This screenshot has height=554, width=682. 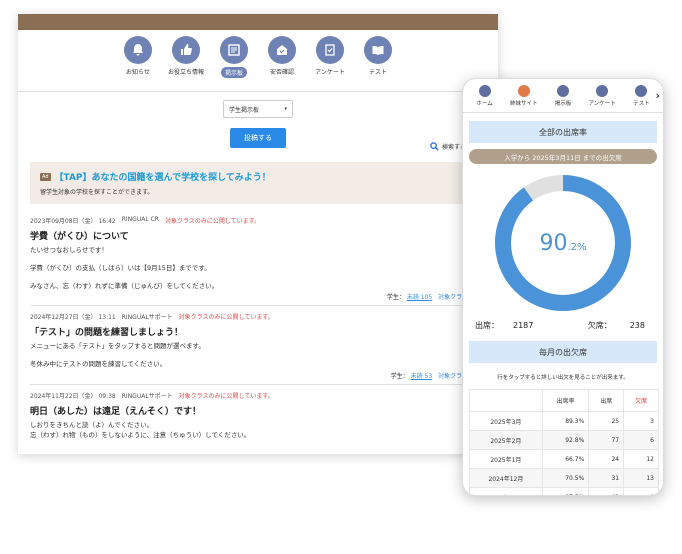 I want to click on table-header-row: 出席率 出席 欠席, so click(x=564, y=400).